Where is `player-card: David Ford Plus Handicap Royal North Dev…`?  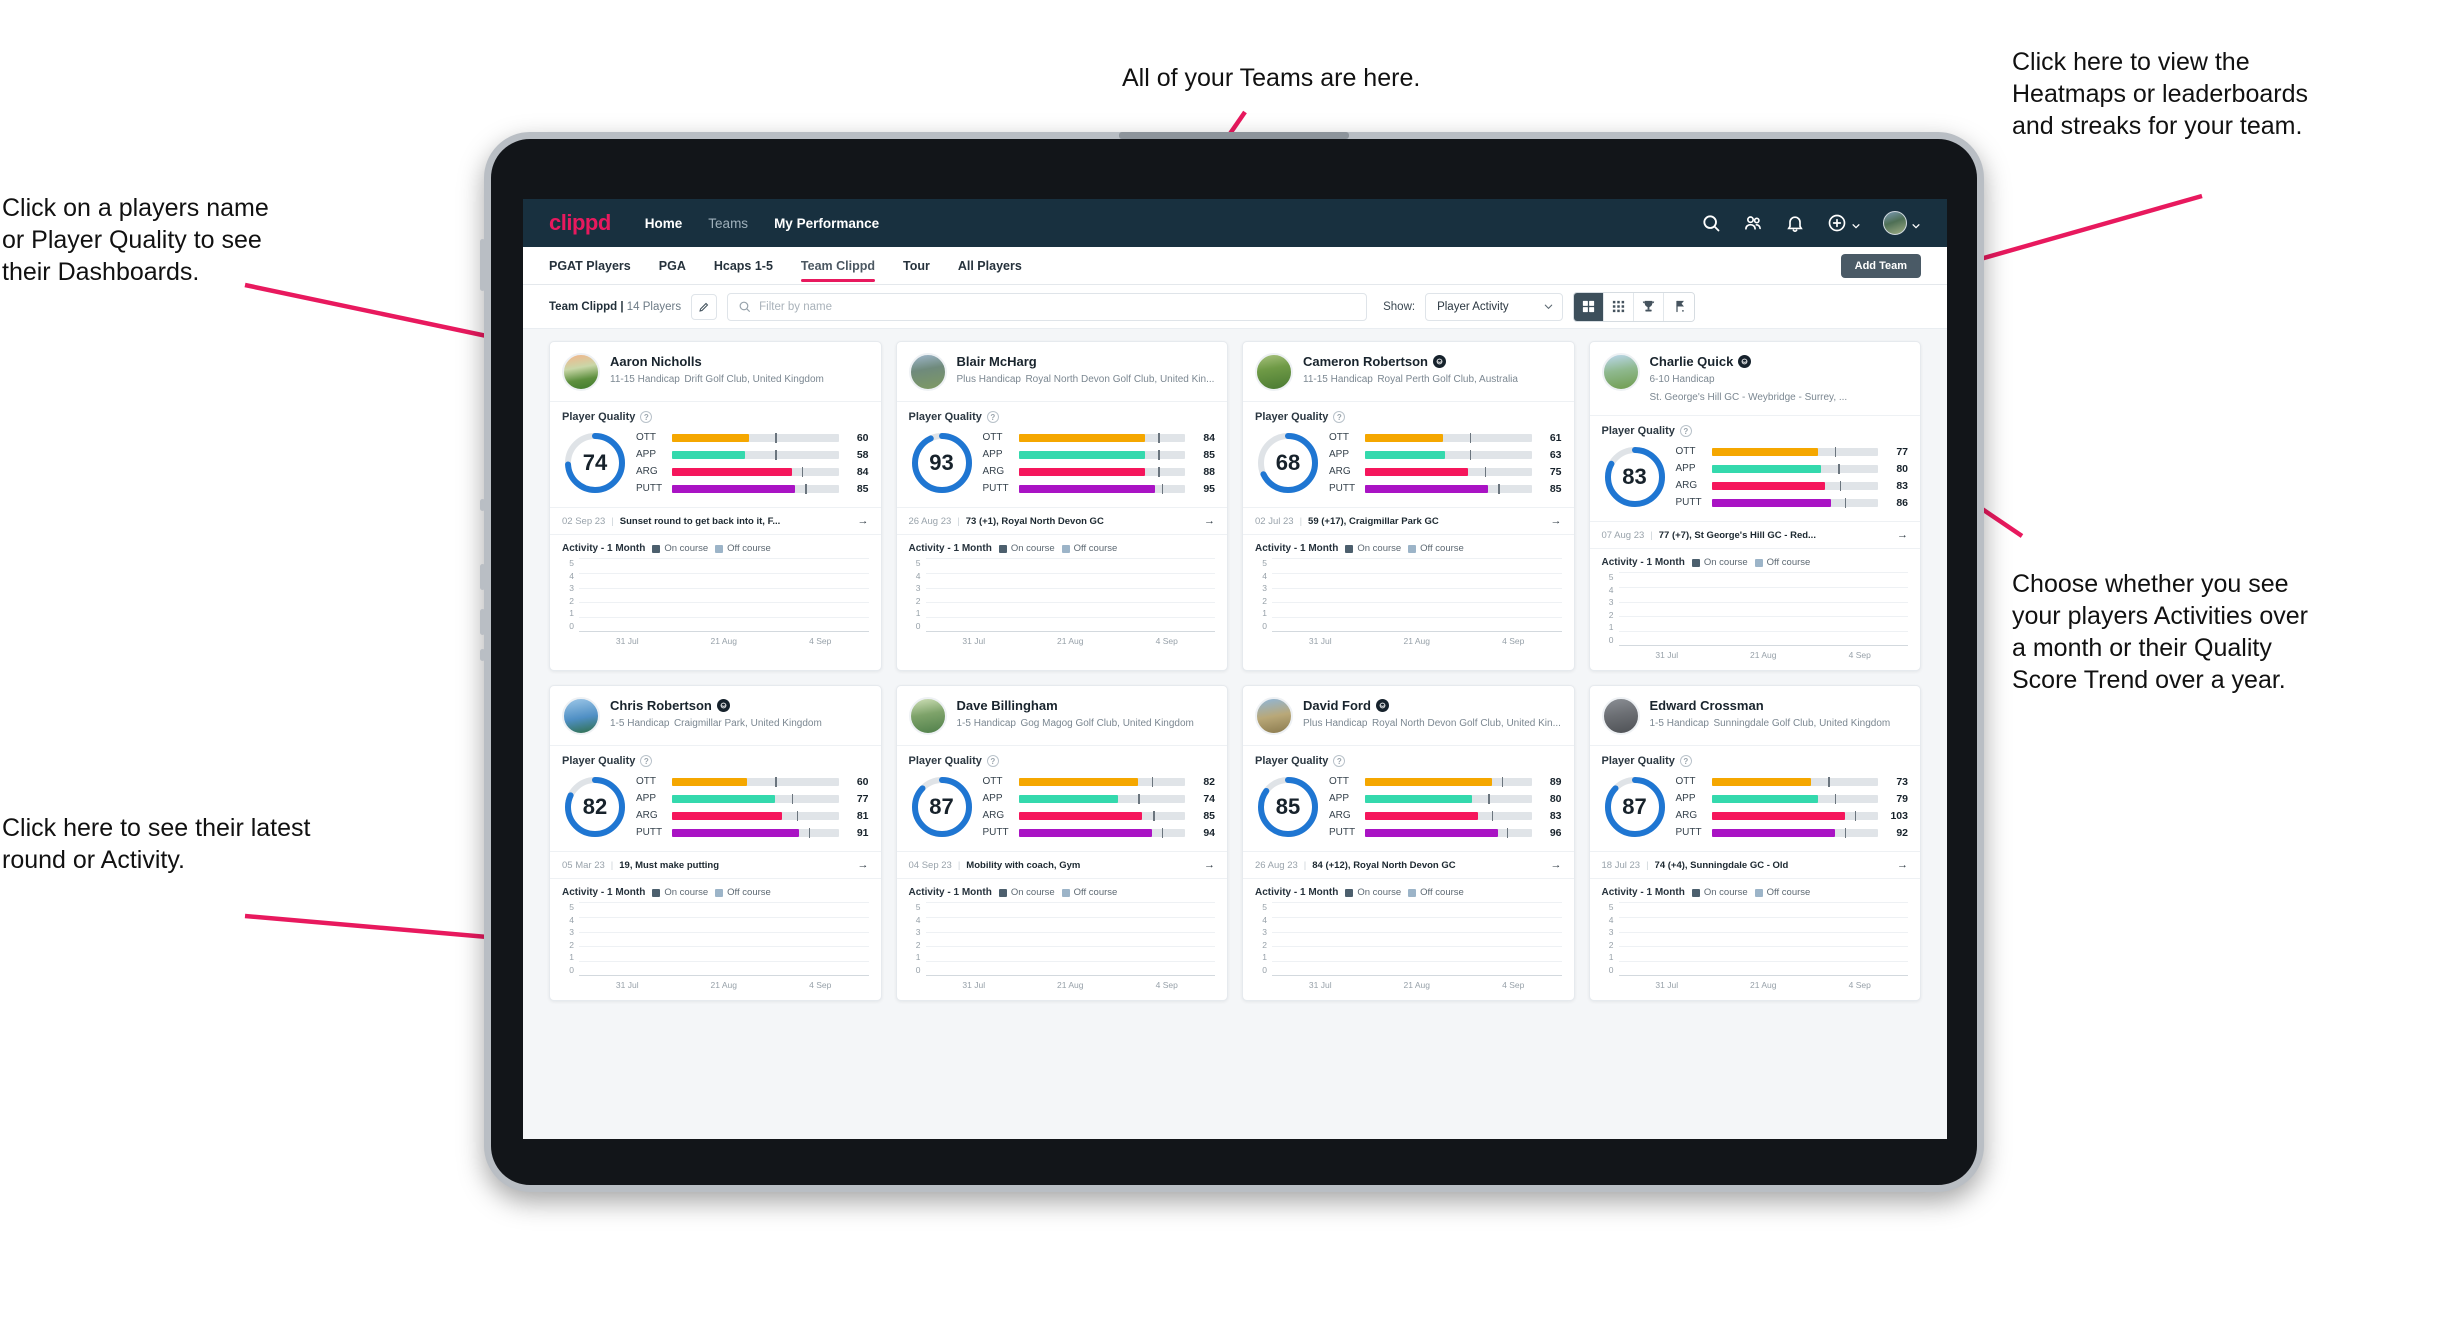
player-card: David Ford Plus Handicap Royal North Dev… is located at coordinates (1408, 843).